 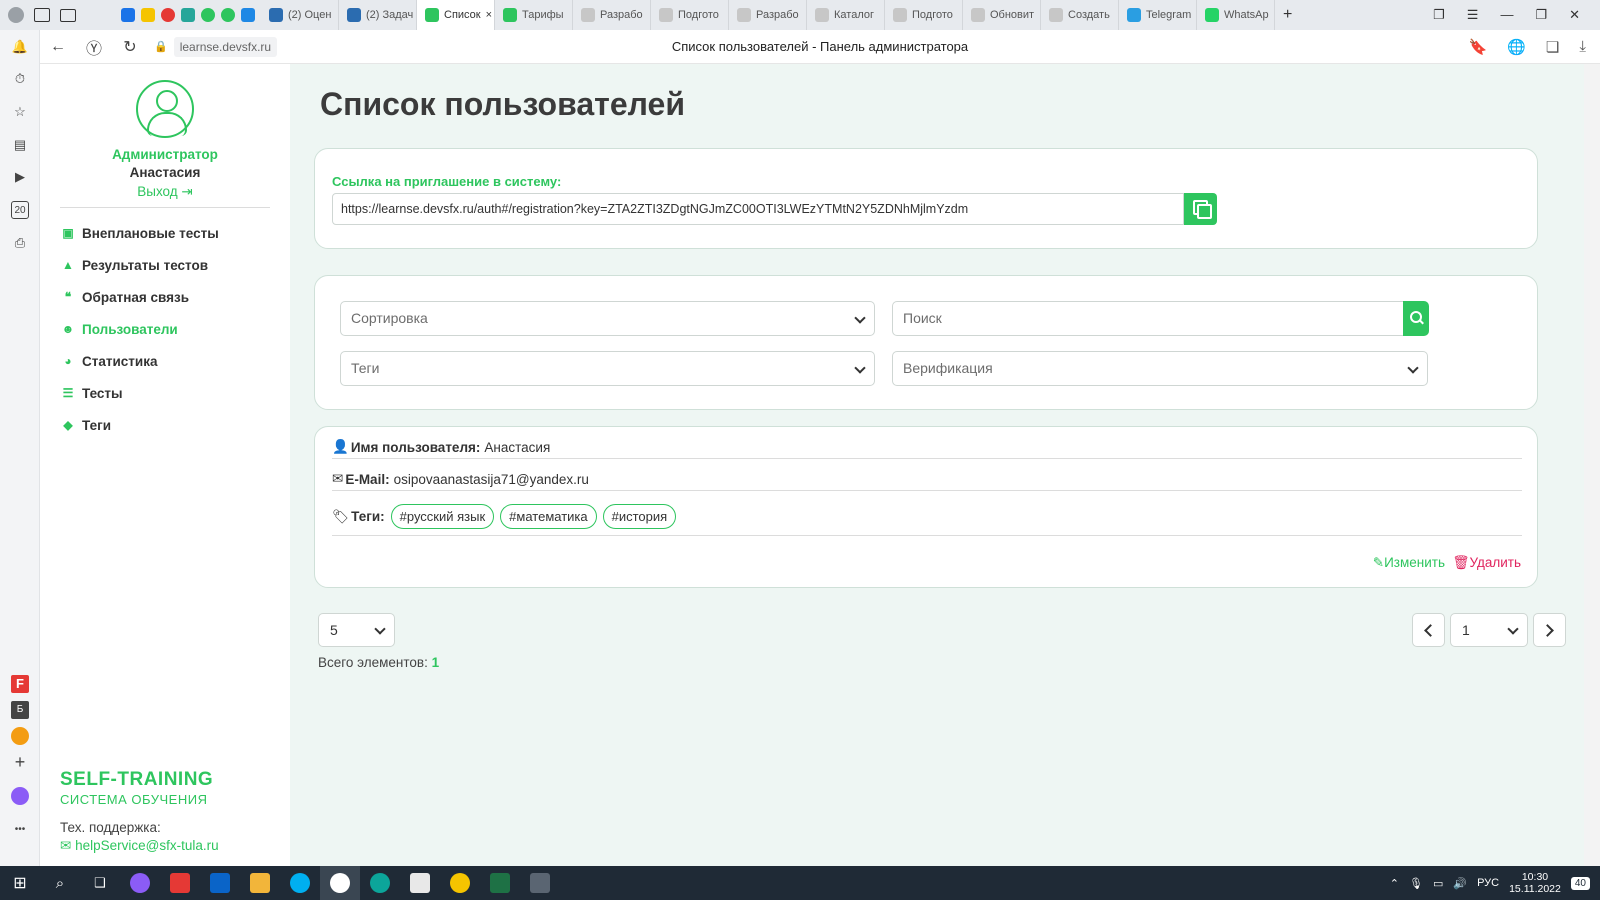 I want to click on yandex-icon: Ⓨ, so click(x=94, y=47).